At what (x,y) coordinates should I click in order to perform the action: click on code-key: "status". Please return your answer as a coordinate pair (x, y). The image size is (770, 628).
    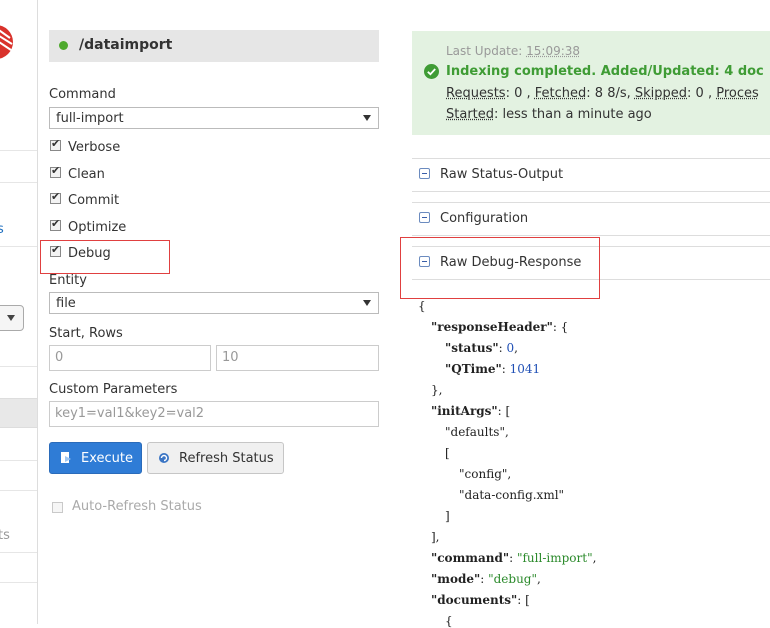
    Looking at the image, I should click on (472, 348).